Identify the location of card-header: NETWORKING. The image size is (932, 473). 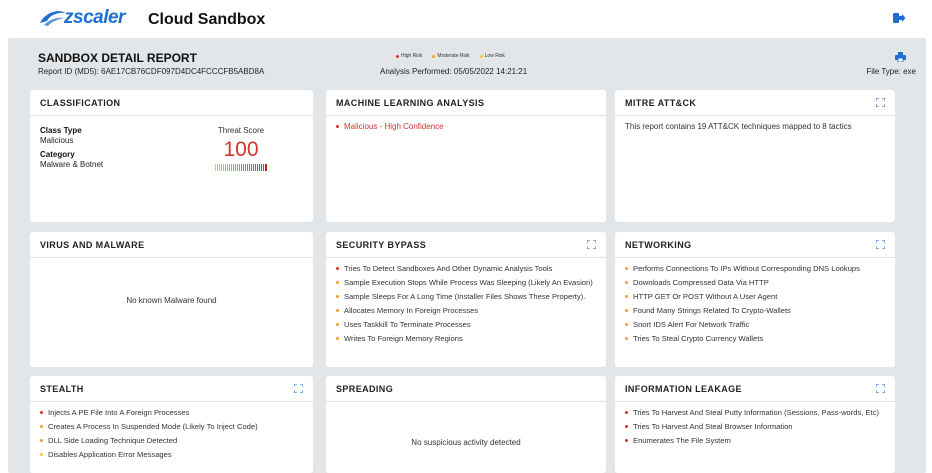
(755, 245).